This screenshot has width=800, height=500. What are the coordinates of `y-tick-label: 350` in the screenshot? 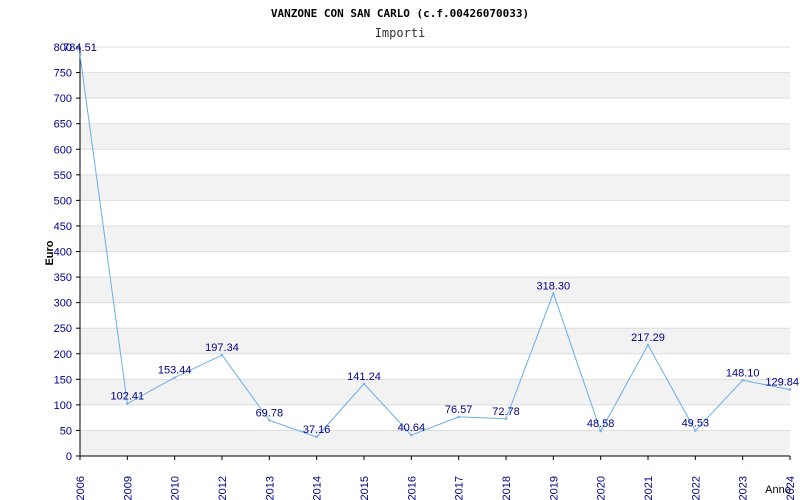 It's located at (63, 278).